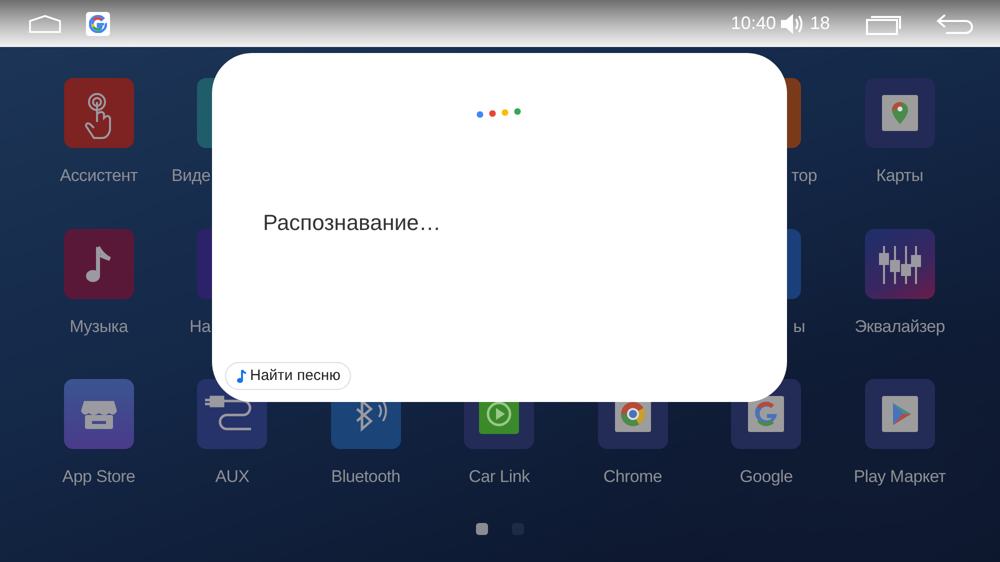  I want to click on app-label: Музыка, so click(99, 327).